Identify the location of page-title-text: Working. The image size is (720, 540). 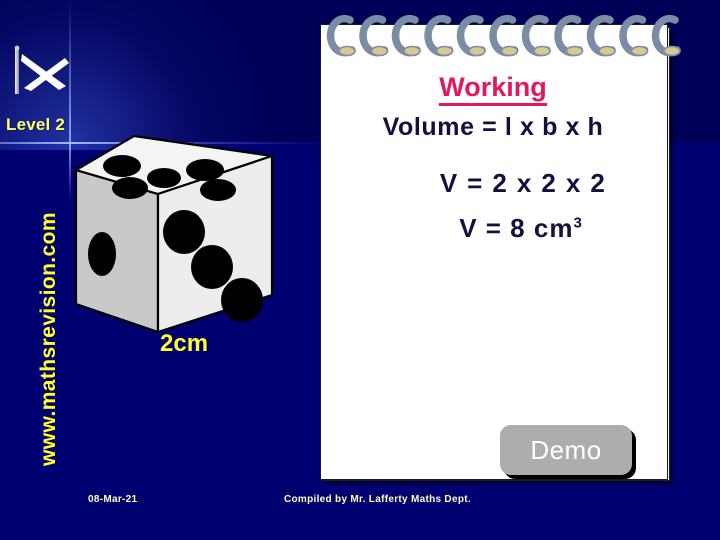
(493, 89).